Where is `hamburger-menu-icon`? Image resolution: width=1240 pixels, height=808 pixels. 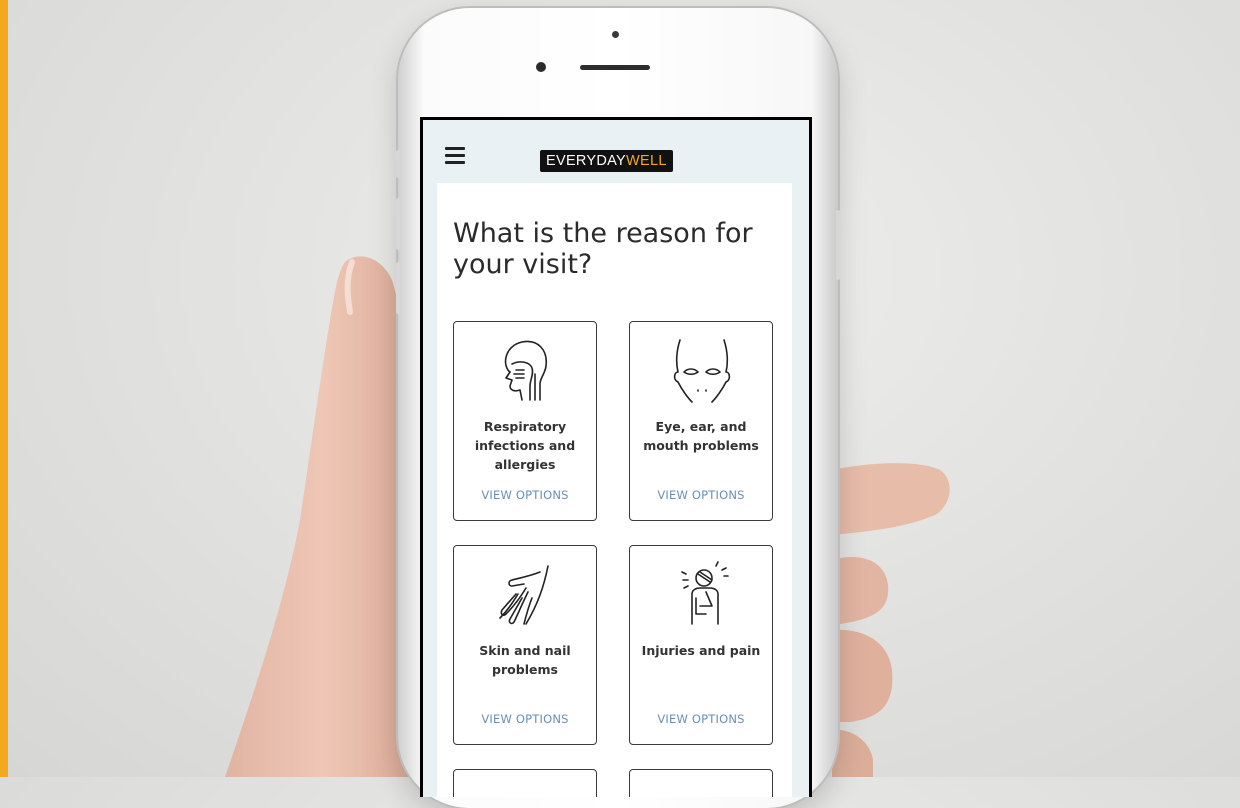 hamburger-menu-icon is located at coordinates (455, 156).